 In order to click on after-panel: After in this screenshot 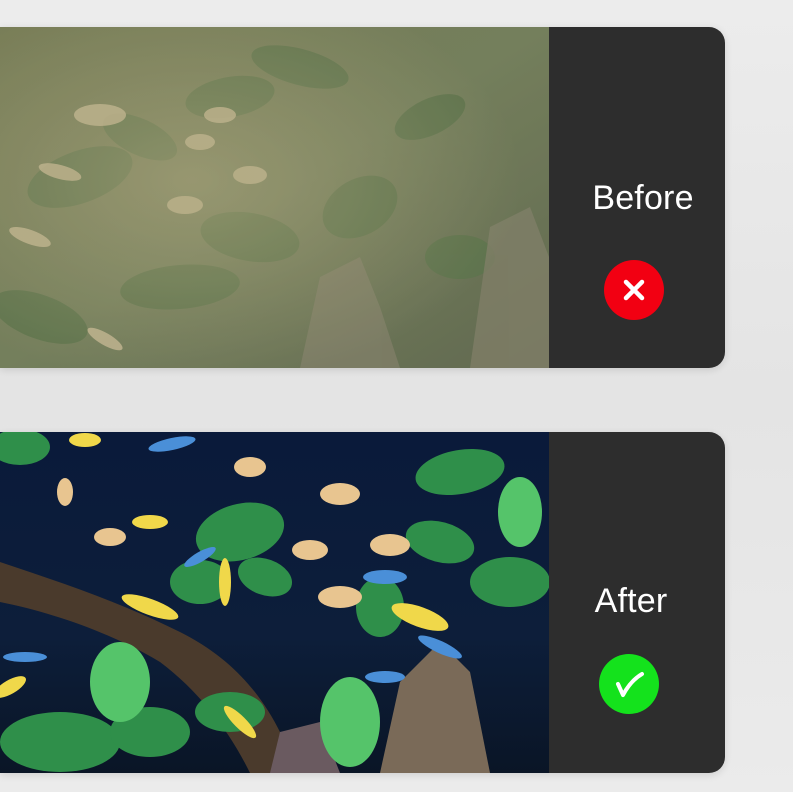, I will do `click(637, 602)`.